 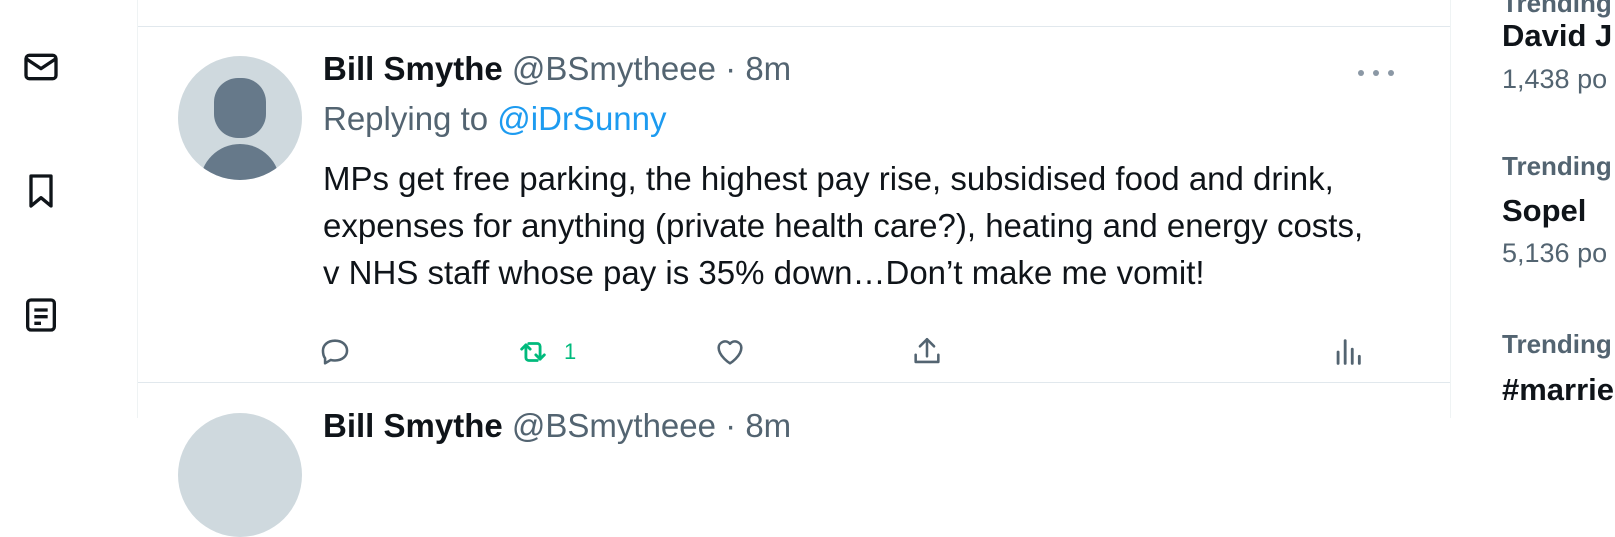 I want to click on like-button, so click(x=730, y=352).